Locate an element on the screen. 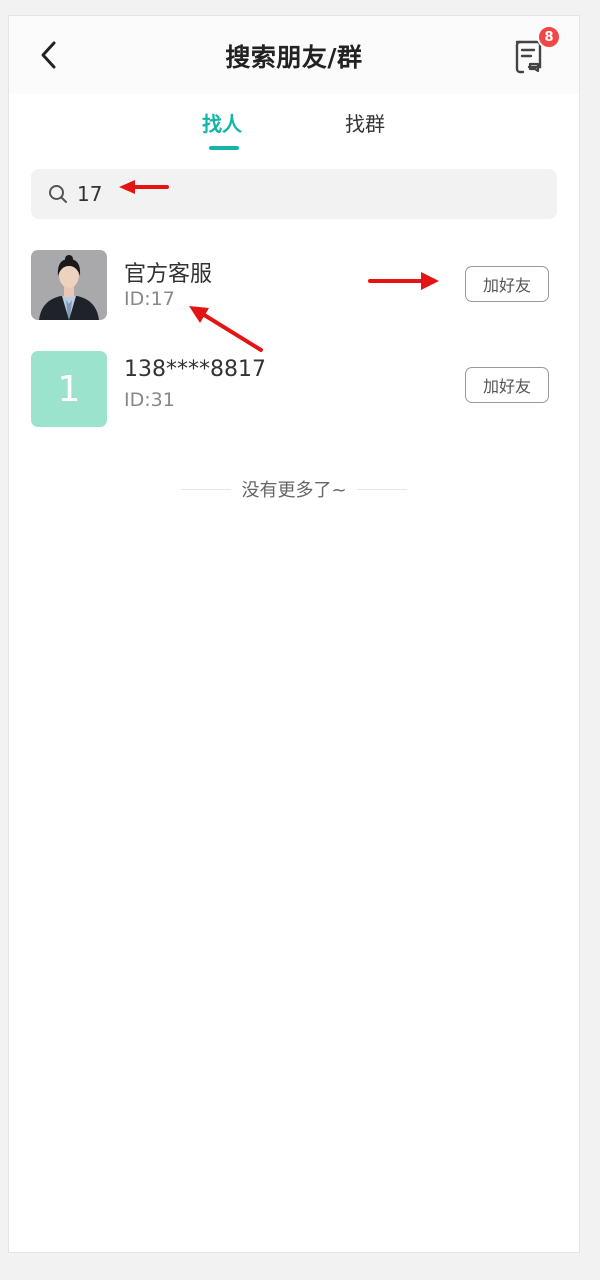 The height and width of the screenshot is (1280, 600). active-tab-indicator is located at coordinates (224, 148).